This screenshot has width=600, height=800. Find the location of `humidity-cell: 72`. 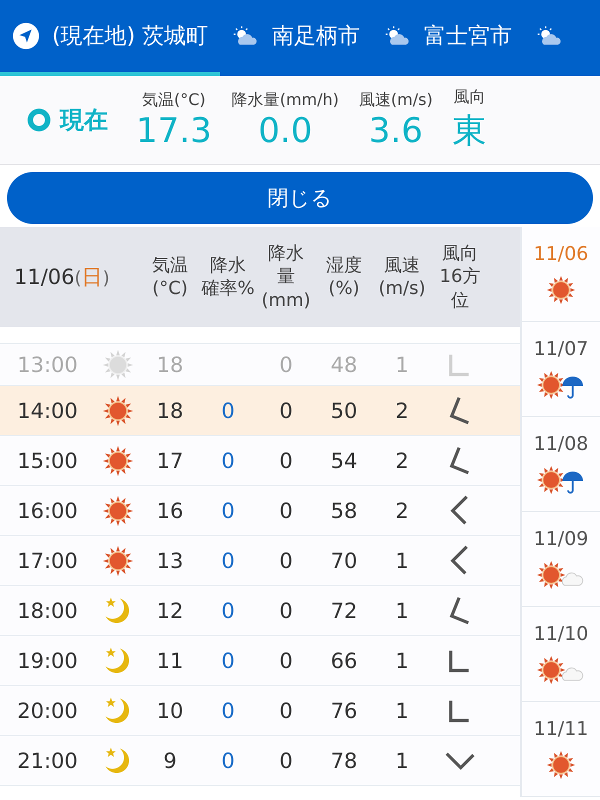

humidity-cell: 72 is located at coordinates (344, 610).